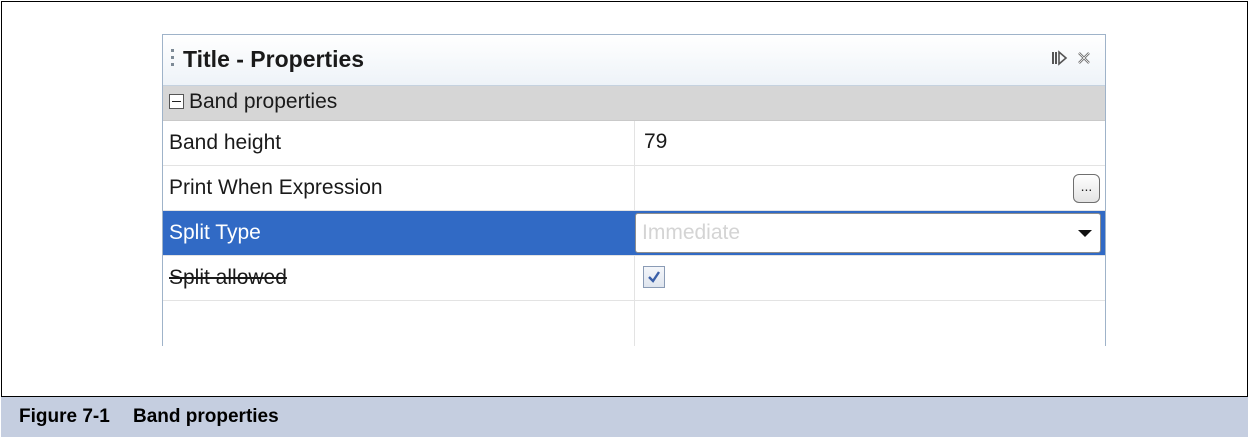 The image size is (1252, 440). I want to click on property-row-split-type: Split Type Immediate, so click(634, 233).